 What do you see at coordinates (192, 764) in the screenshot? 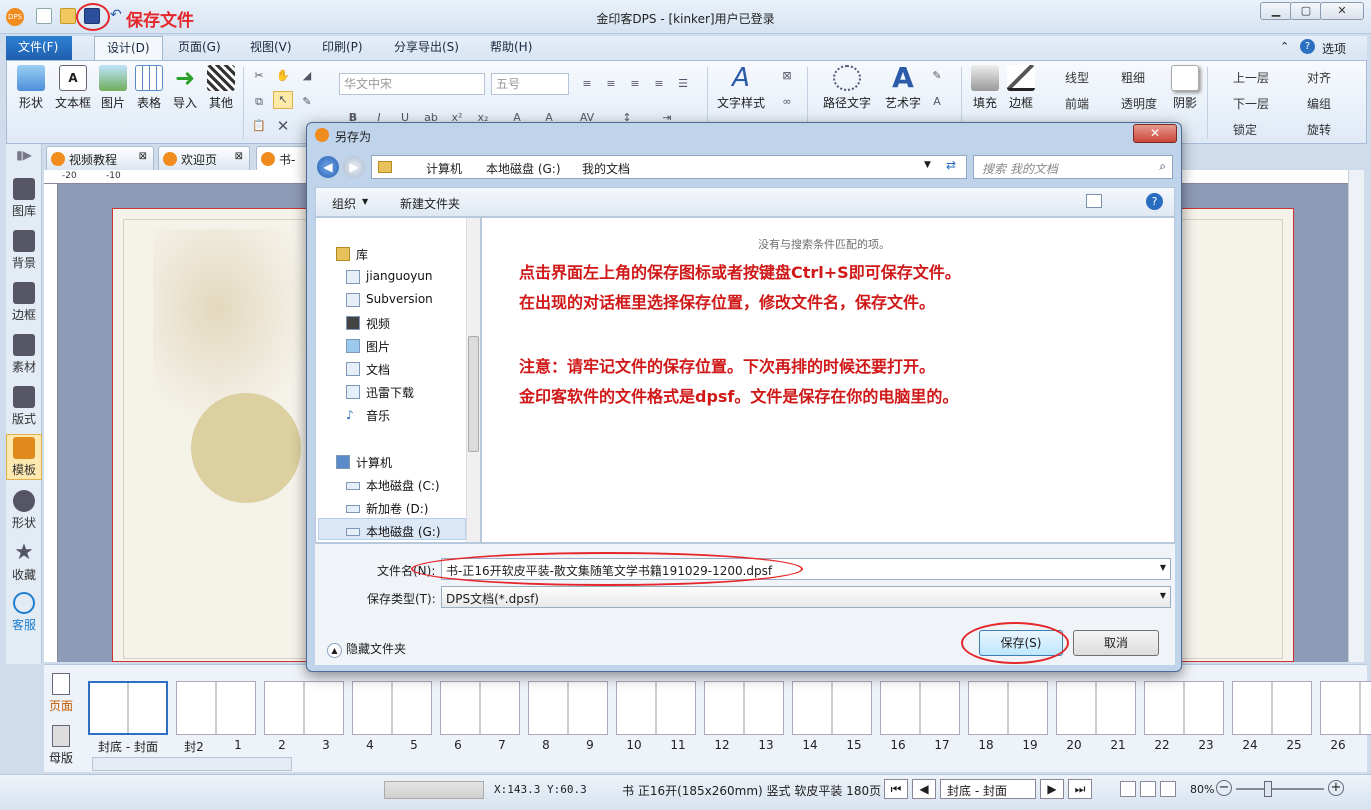
I see `horizontal-scrollbar` at bounding box center [192, 764].